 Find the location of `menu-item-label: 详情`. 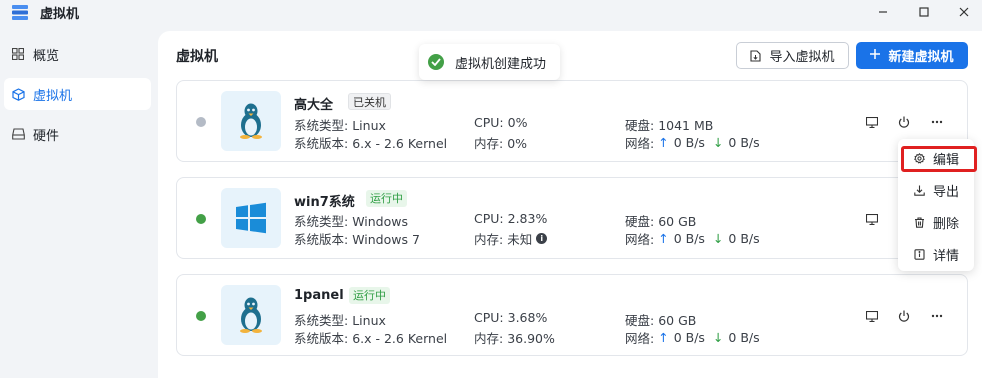

menu-item-label: 详情 is located at coordinates (946, 256).